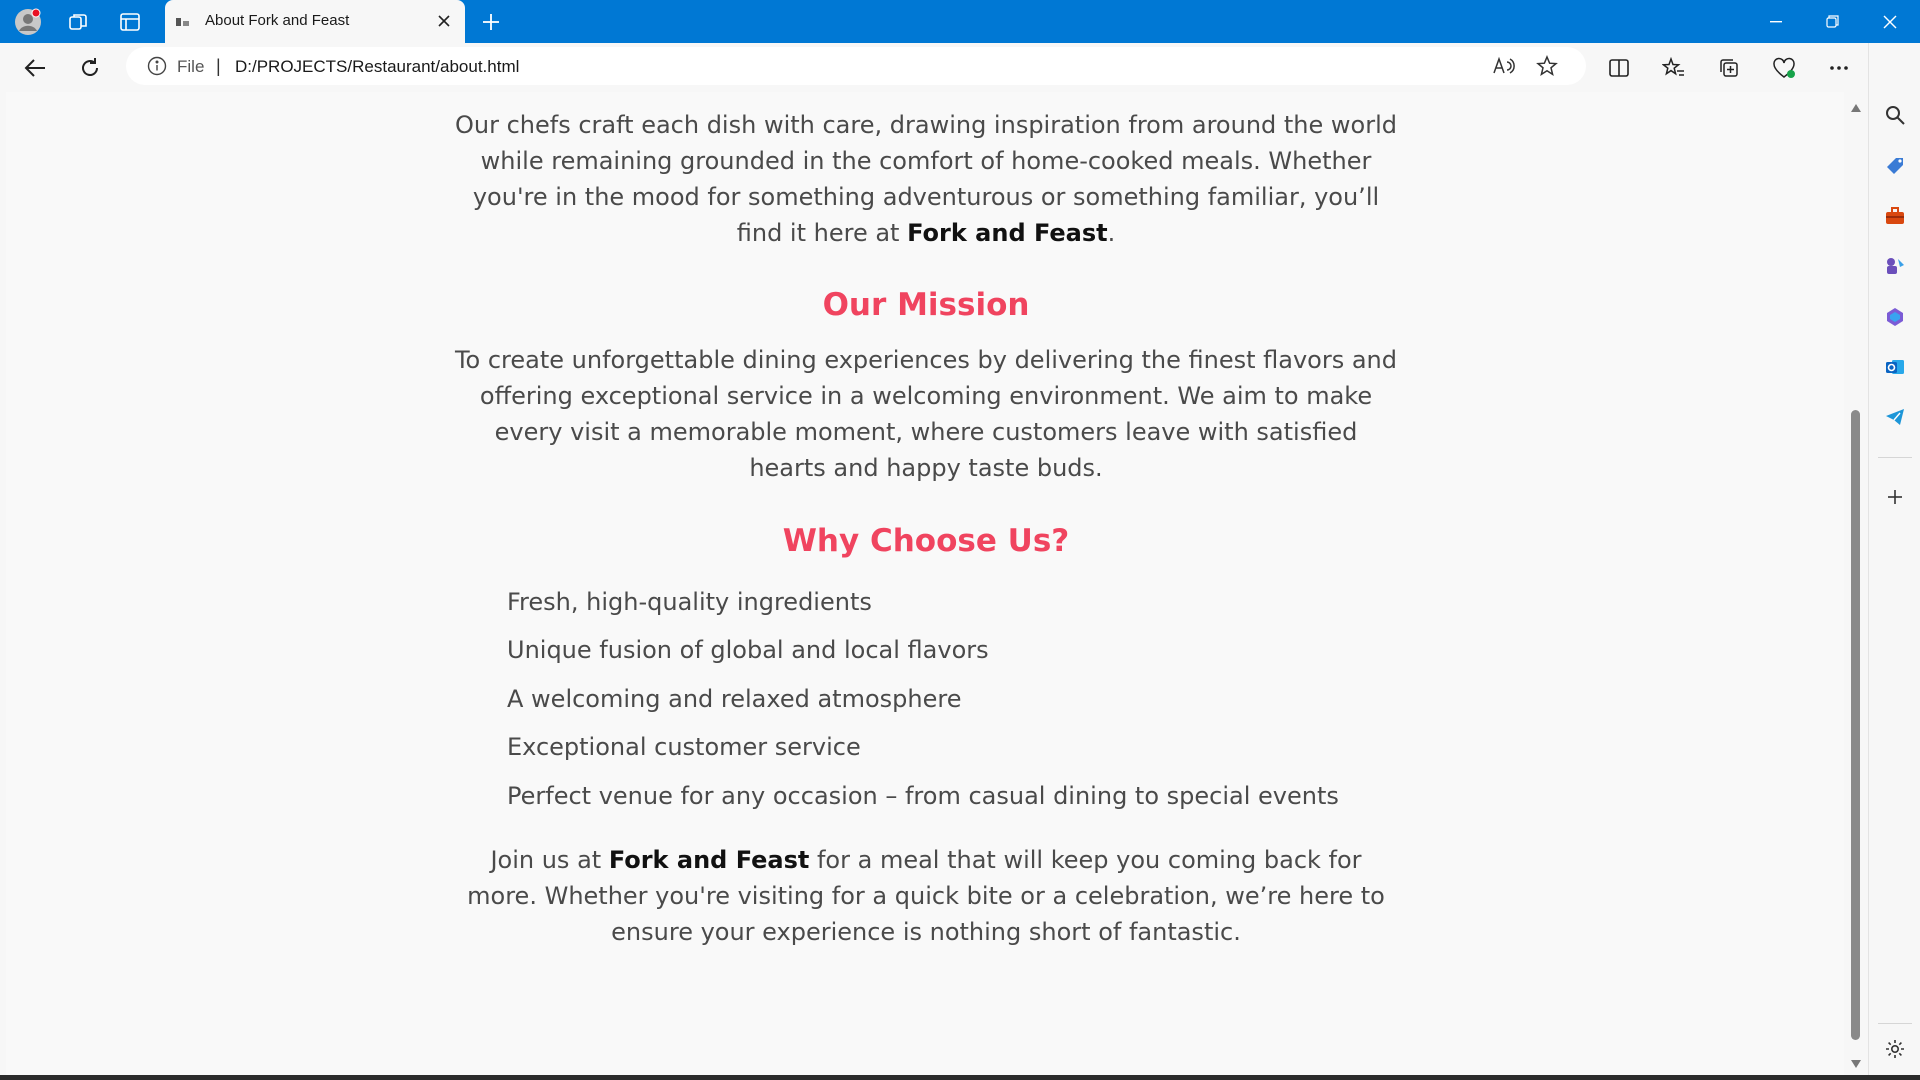 This screenshot has width=1920, height=1080. I want to click on navigation-bar: File | D:/PROJECTS/Restaurant/about.html, so click(960, 67).